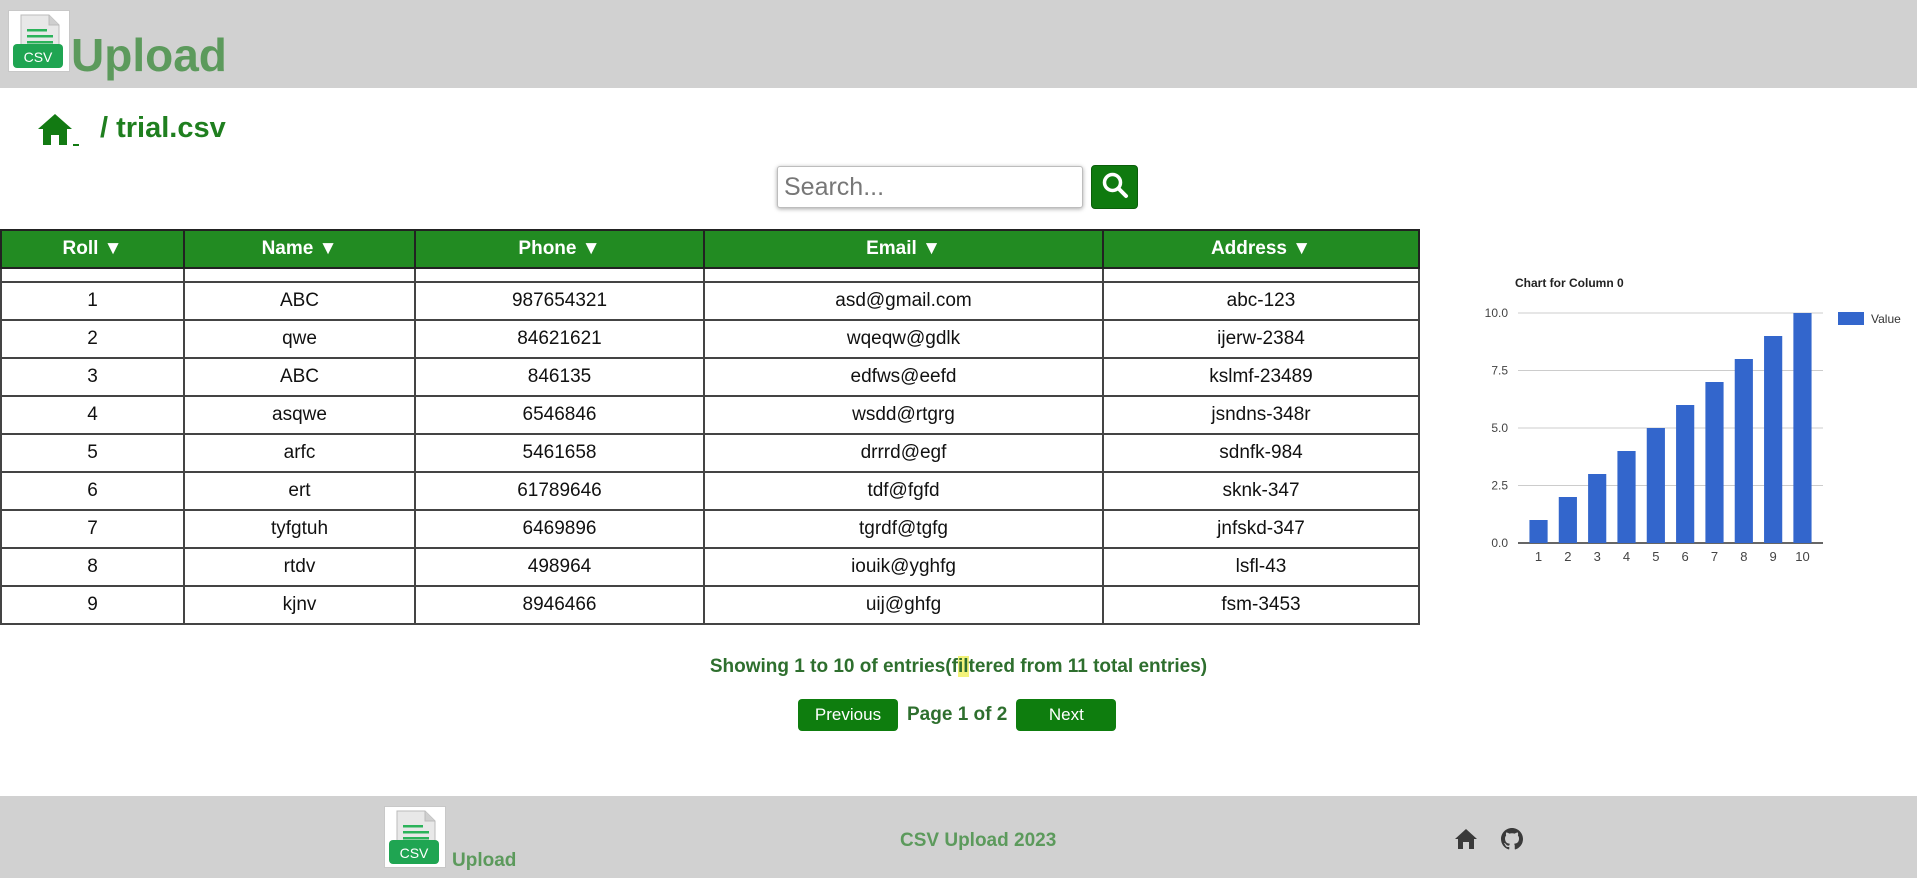 The image size is (1917, 878). I want to click on cell-phone: 846135, so click(559, 377).